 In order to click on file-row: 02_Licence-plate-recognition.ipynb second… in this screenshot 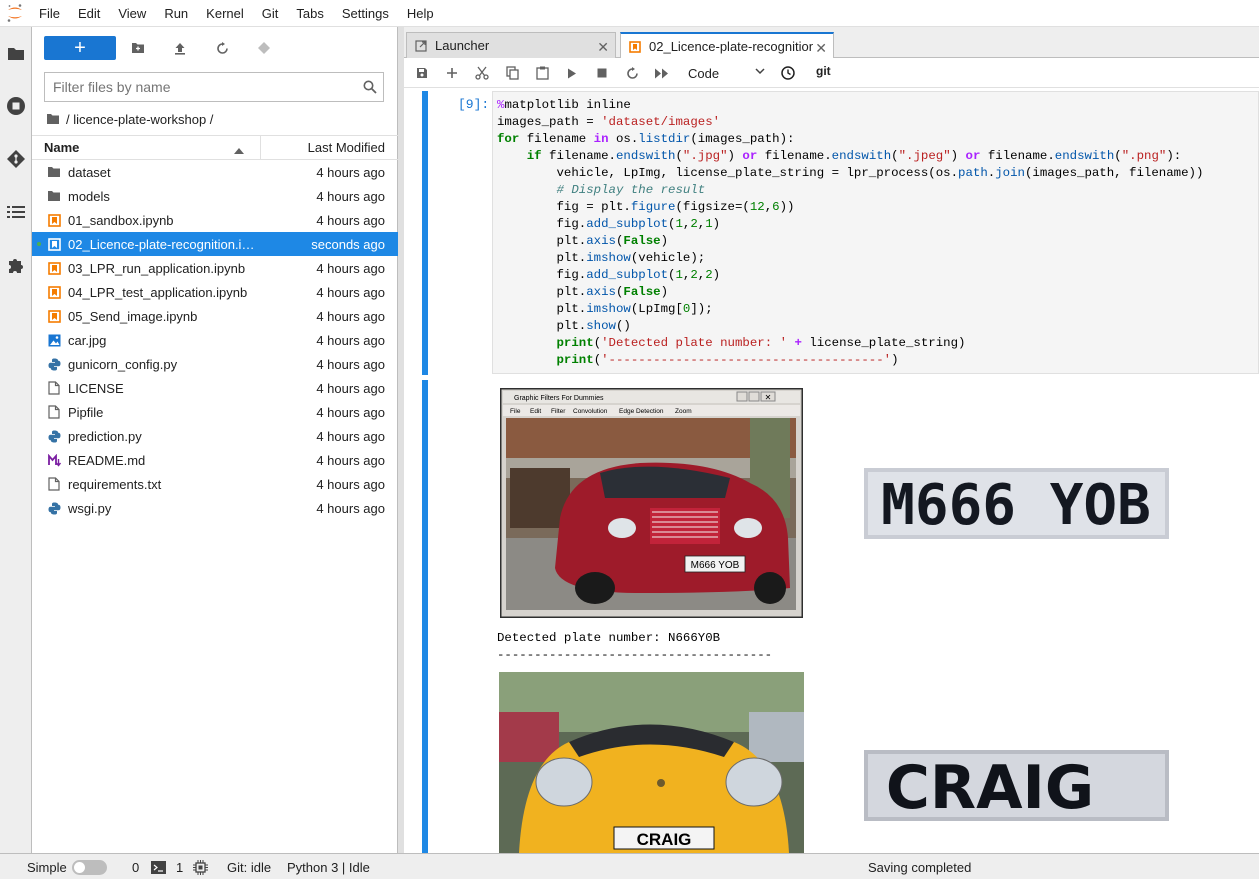, I will do `click(215, 244)`.